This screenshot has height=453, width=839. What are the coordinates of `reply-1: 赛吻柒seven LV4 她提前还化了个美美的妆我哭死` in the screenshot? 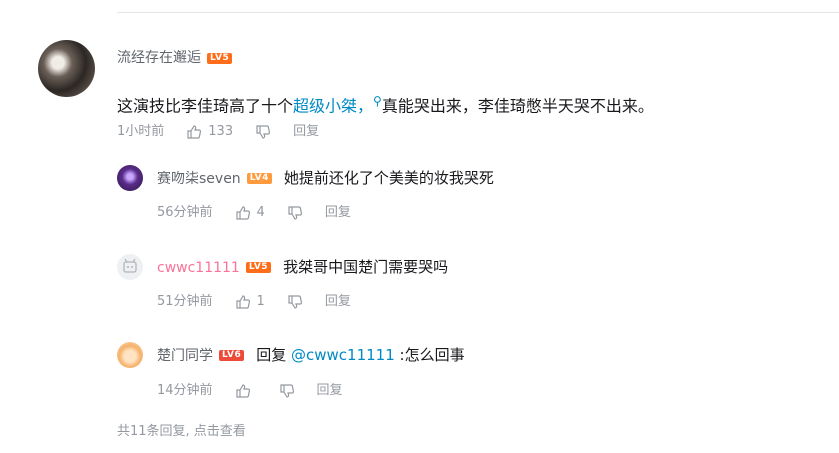 It's located at (325, 178).